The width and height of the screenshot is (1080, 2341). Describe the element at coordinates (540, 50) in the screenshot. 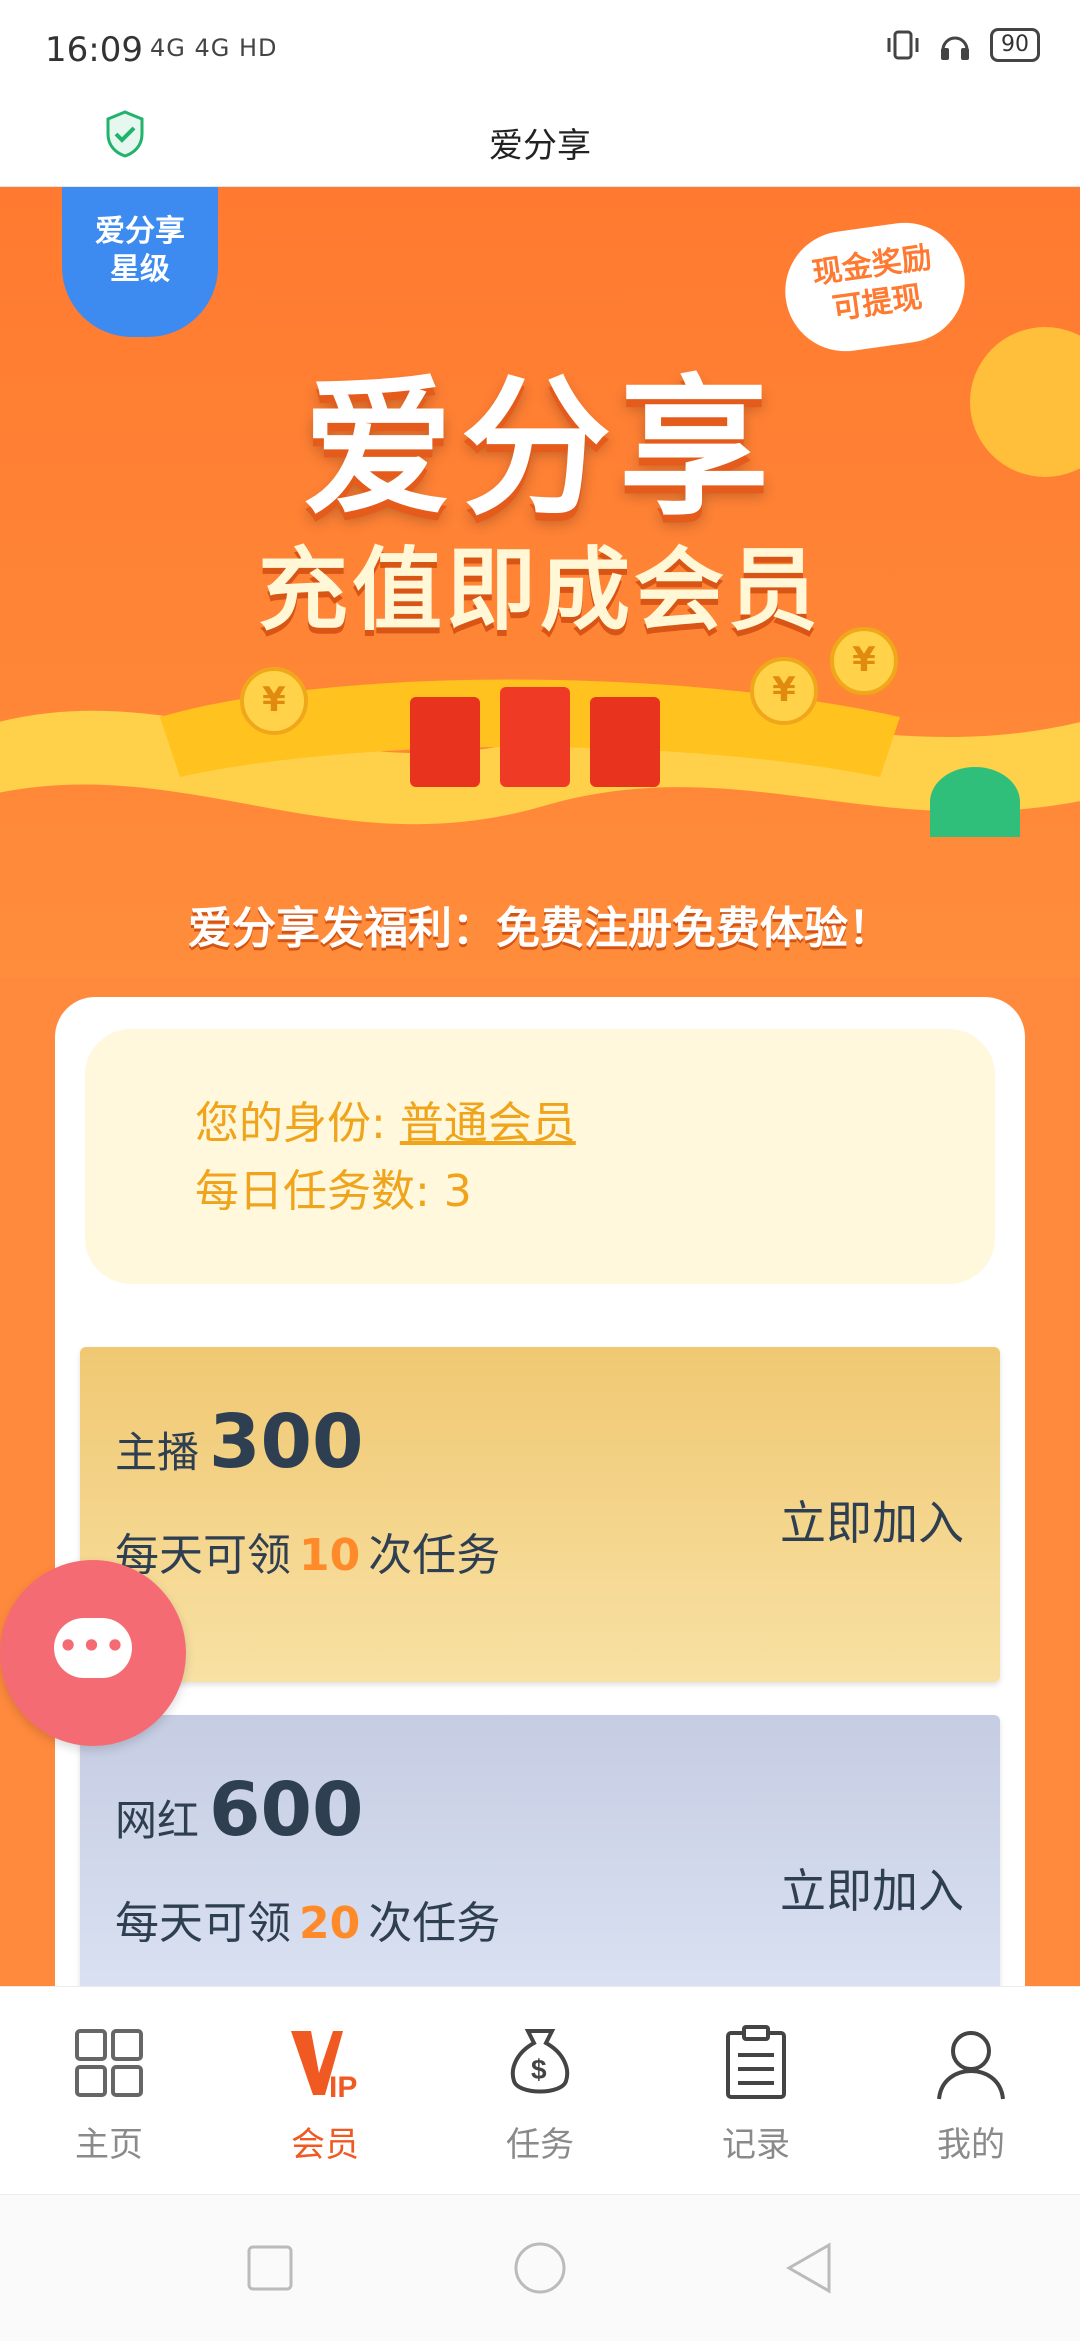

I see `status-bar: 16:09 4G 4G HD 90` at that location.